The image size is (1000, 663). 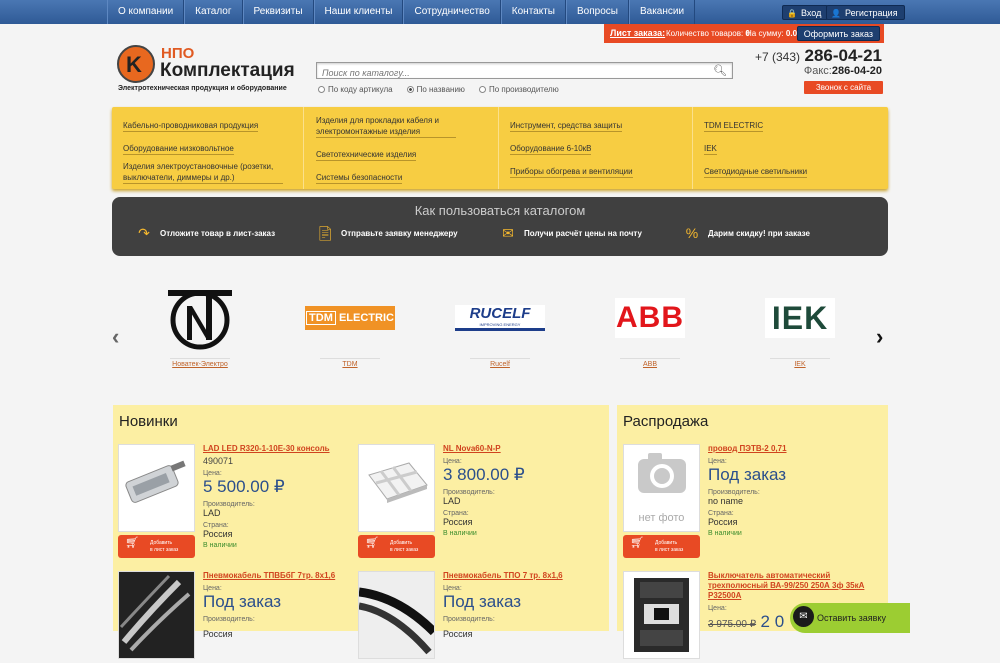 I want to click on product-country: Россия, so click(x=458, y=522).